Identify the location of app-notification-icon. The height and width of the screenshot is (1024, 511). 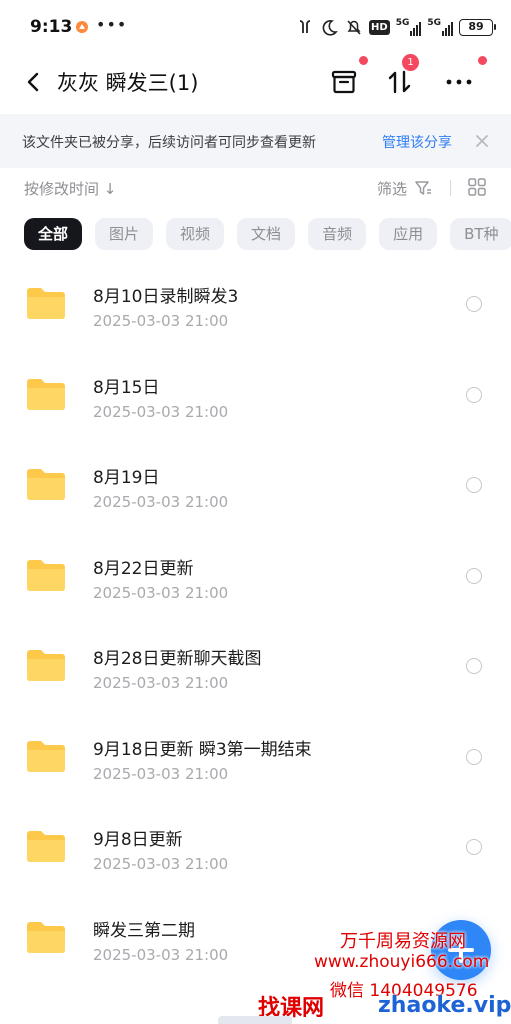
(82, 27).